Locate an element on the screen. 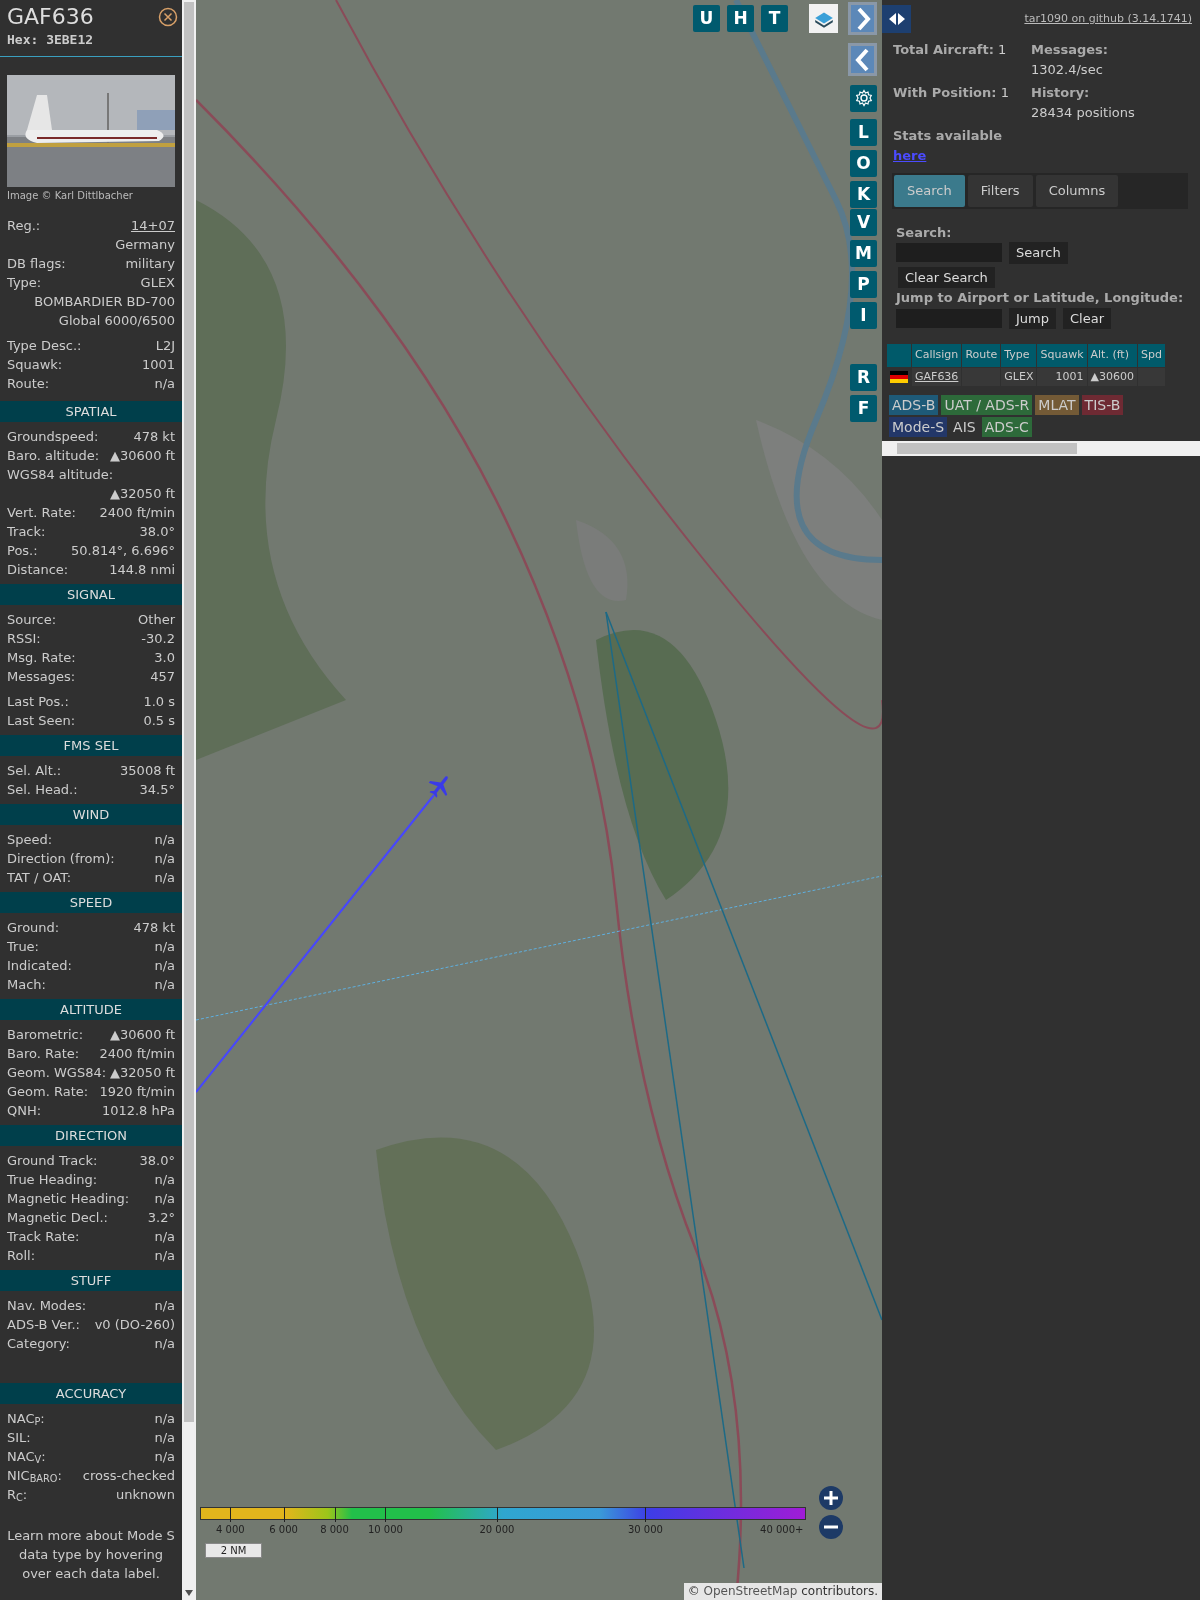  field-value: 457 is located at coordinates (162, 676).